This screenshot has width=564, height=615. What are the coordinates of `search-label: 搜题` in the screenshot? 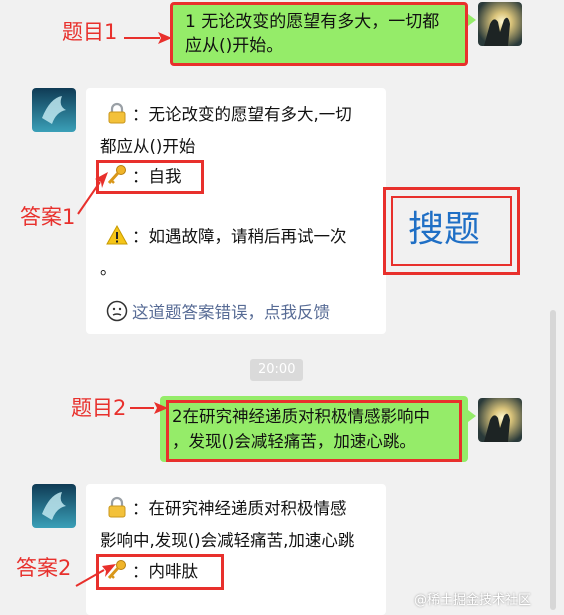 It's located at (444, 230).